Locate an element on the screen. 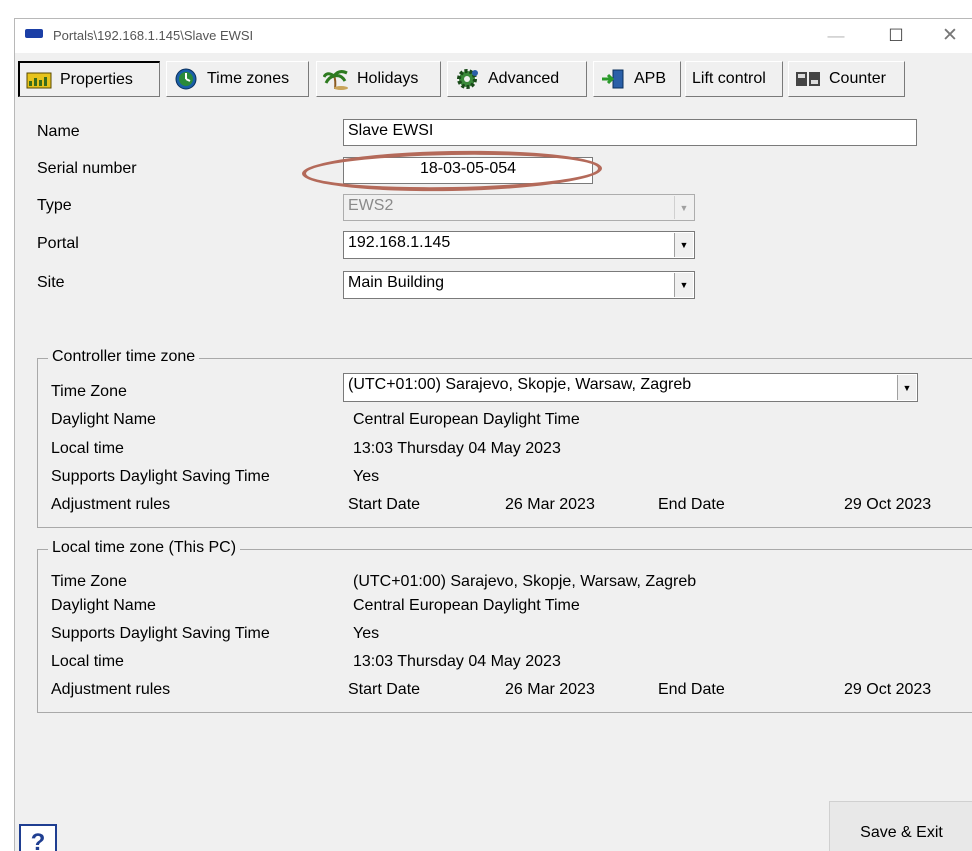  tab-time-zones: Time zones is located at coordinates (237, 79).